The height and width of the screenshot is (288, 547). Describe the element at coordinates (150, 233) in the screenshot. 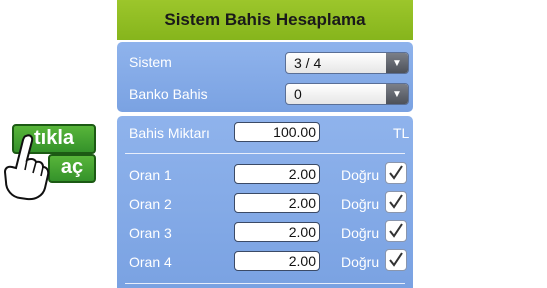

I see `odds-label: Oran 3` at that location.